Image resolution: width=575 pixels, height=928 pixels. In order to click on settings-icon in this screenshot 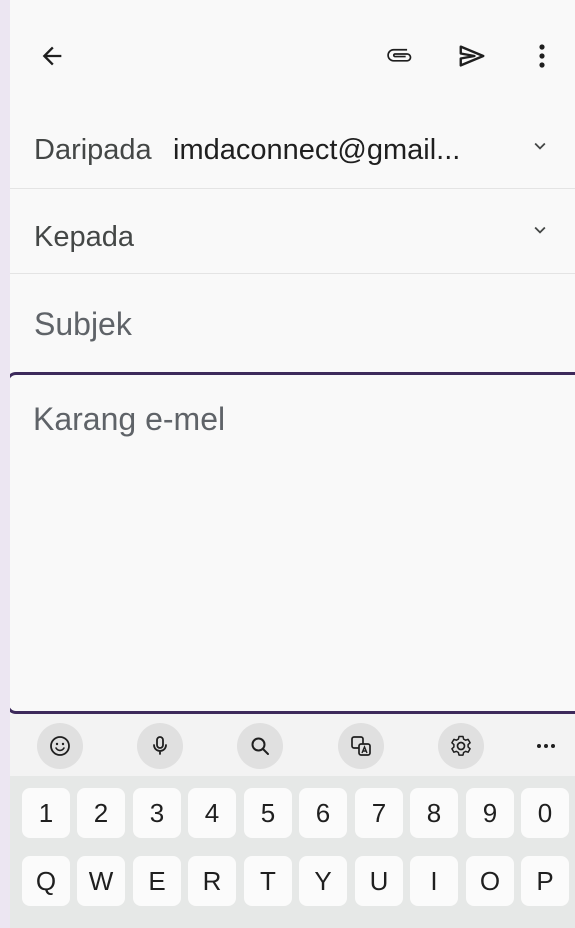, I will do `click(461, 745)`.